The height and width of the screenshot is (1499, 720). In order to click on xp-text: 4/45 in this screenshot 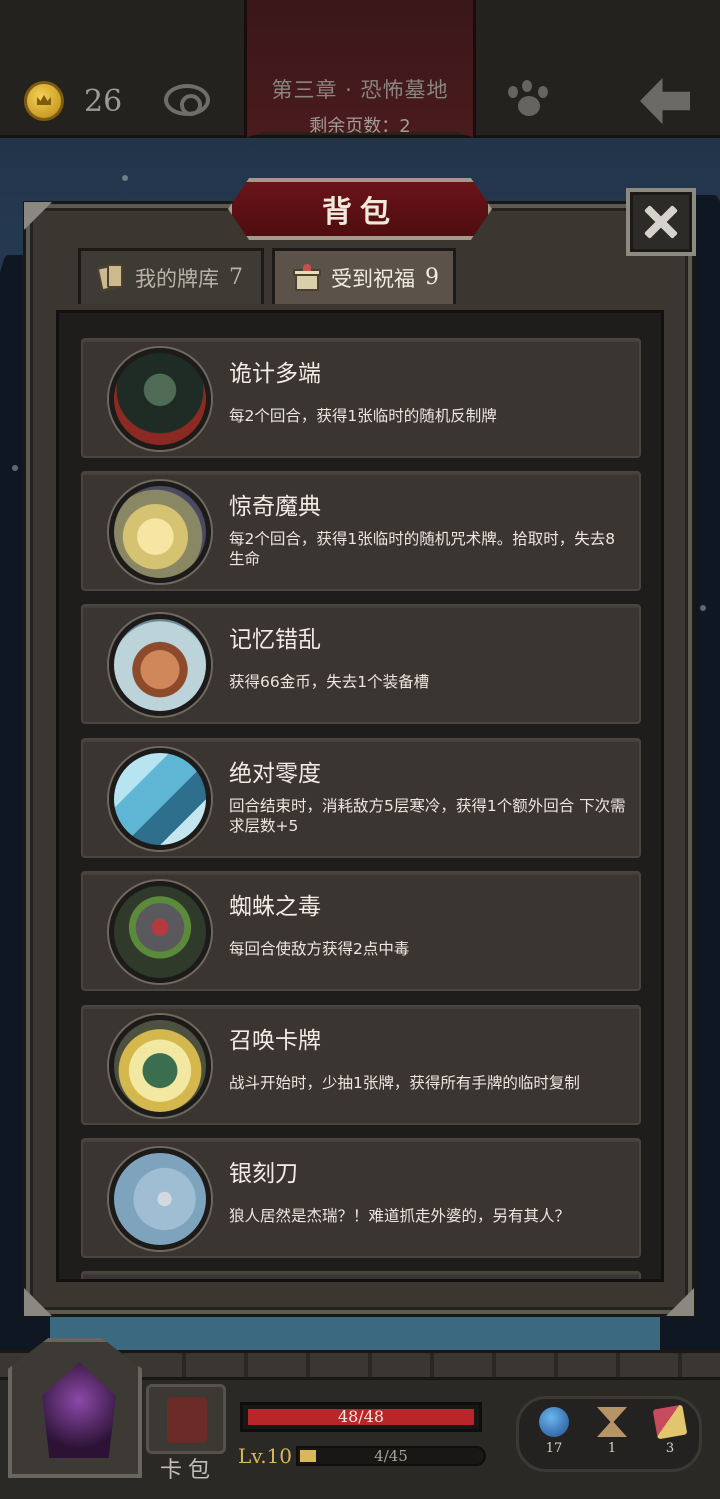, I will do `click(391, 1456)`.